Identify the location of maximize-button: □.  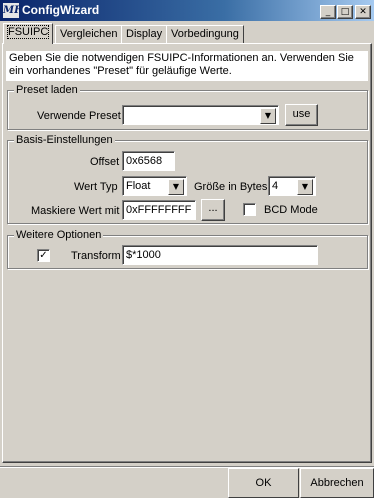
(345, 12).